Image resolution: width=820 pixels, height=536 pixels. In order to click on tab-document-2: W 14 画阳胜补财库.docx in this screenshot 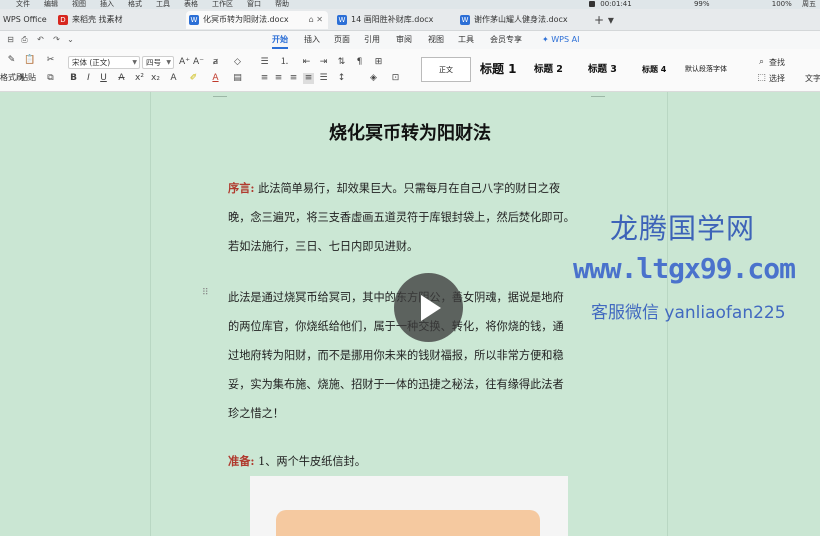, I will do `click(390, 20)`.